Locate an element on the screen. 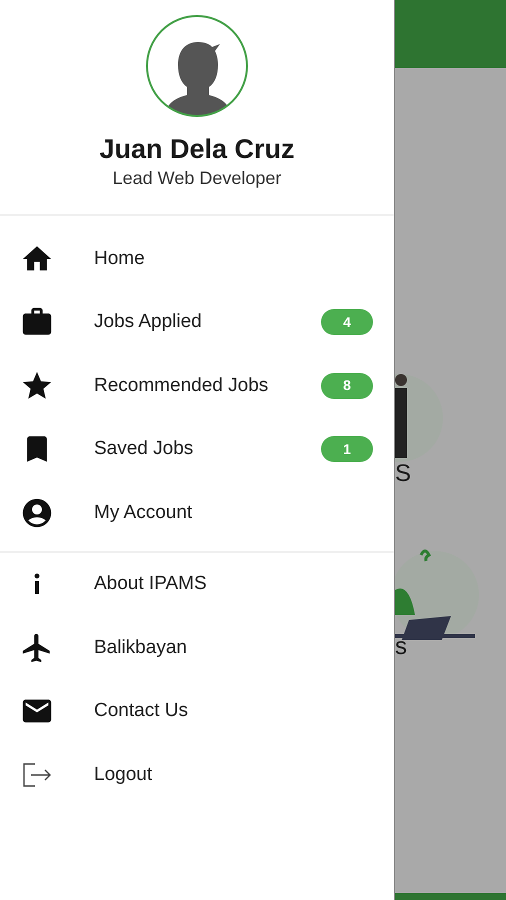  profile-role: Lead Web Developer is located at coordinates (197, 178).